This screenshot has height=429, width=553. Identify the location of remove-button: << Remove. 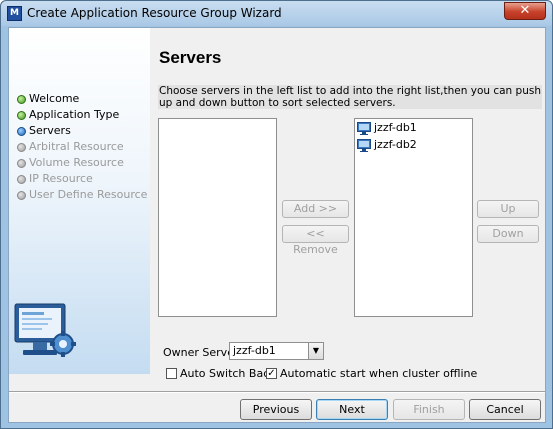
(315, 240).